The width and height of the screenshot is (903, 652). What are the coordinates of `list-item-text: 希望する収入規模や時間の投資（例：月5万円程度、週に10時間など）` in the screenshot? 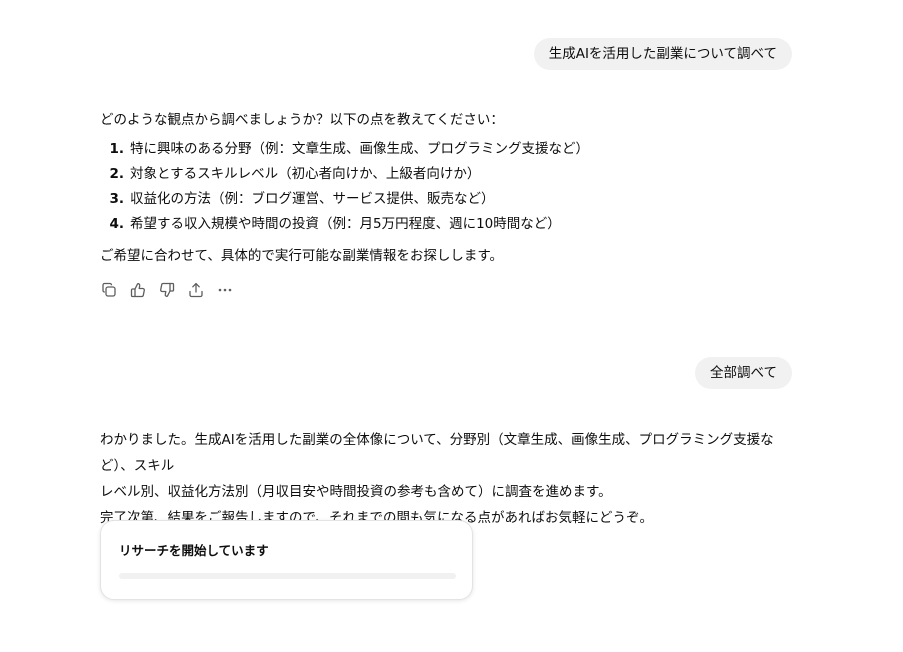 It's located at (345, 224).